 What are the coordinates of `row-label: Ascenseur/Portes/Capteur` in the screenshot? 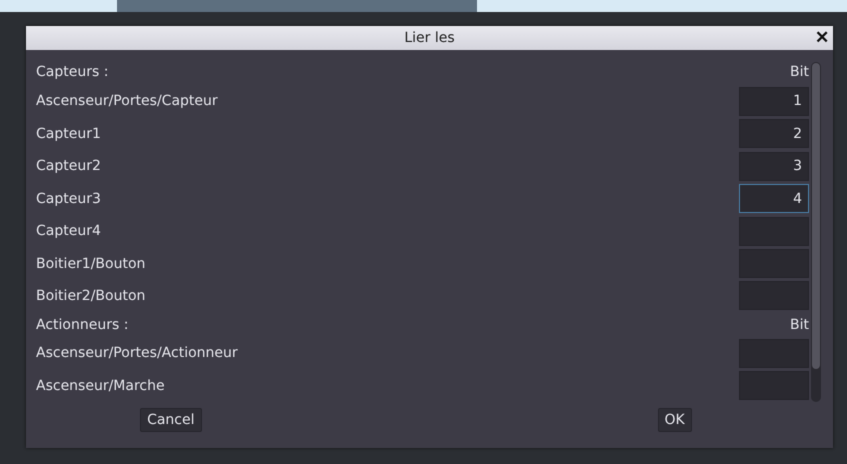 It's located at (127, 101).